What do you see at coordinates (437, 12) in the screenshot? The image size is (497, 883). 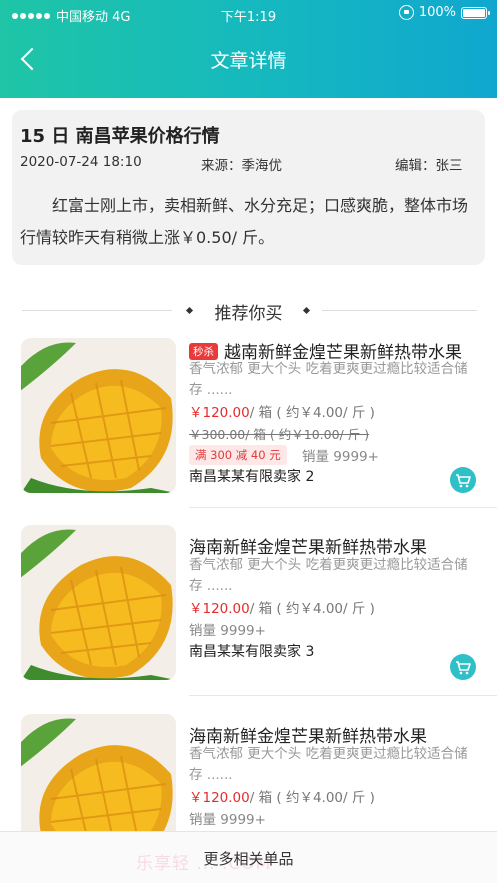 I see `battery-percent: 100%` at bounding box center [437, 12].